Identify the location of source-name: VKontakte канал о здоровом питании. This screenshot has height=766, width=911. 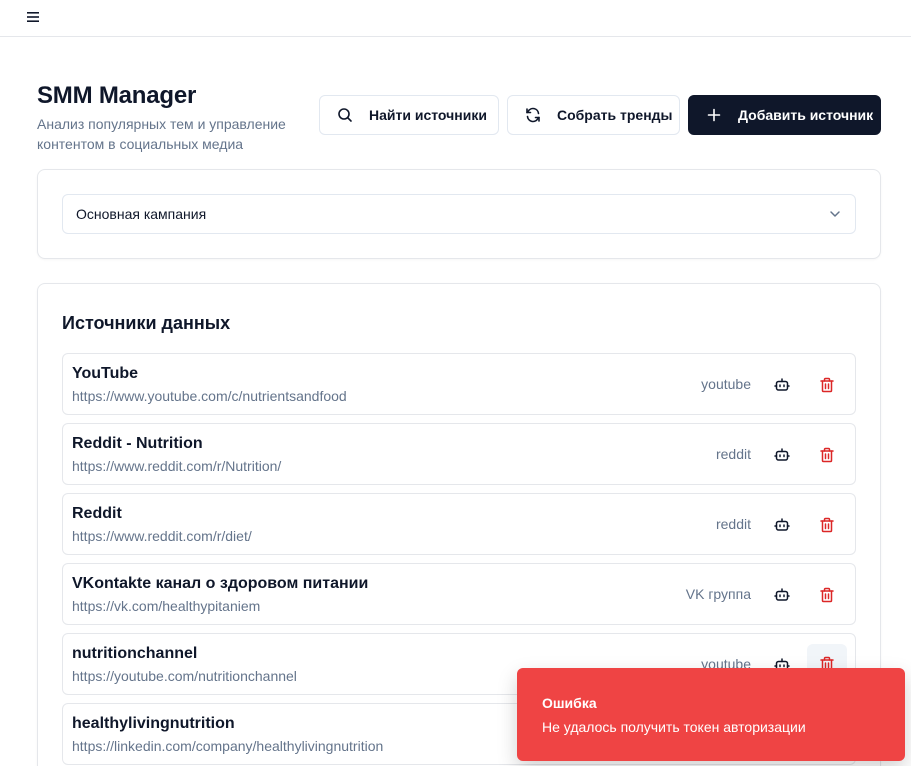
(220, 583).